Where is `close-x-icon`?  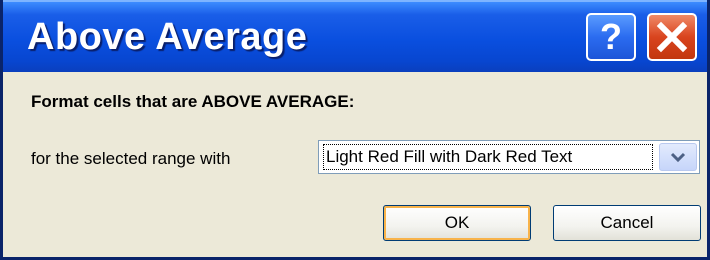 close-x-icon is located at coordinates (672, 37).